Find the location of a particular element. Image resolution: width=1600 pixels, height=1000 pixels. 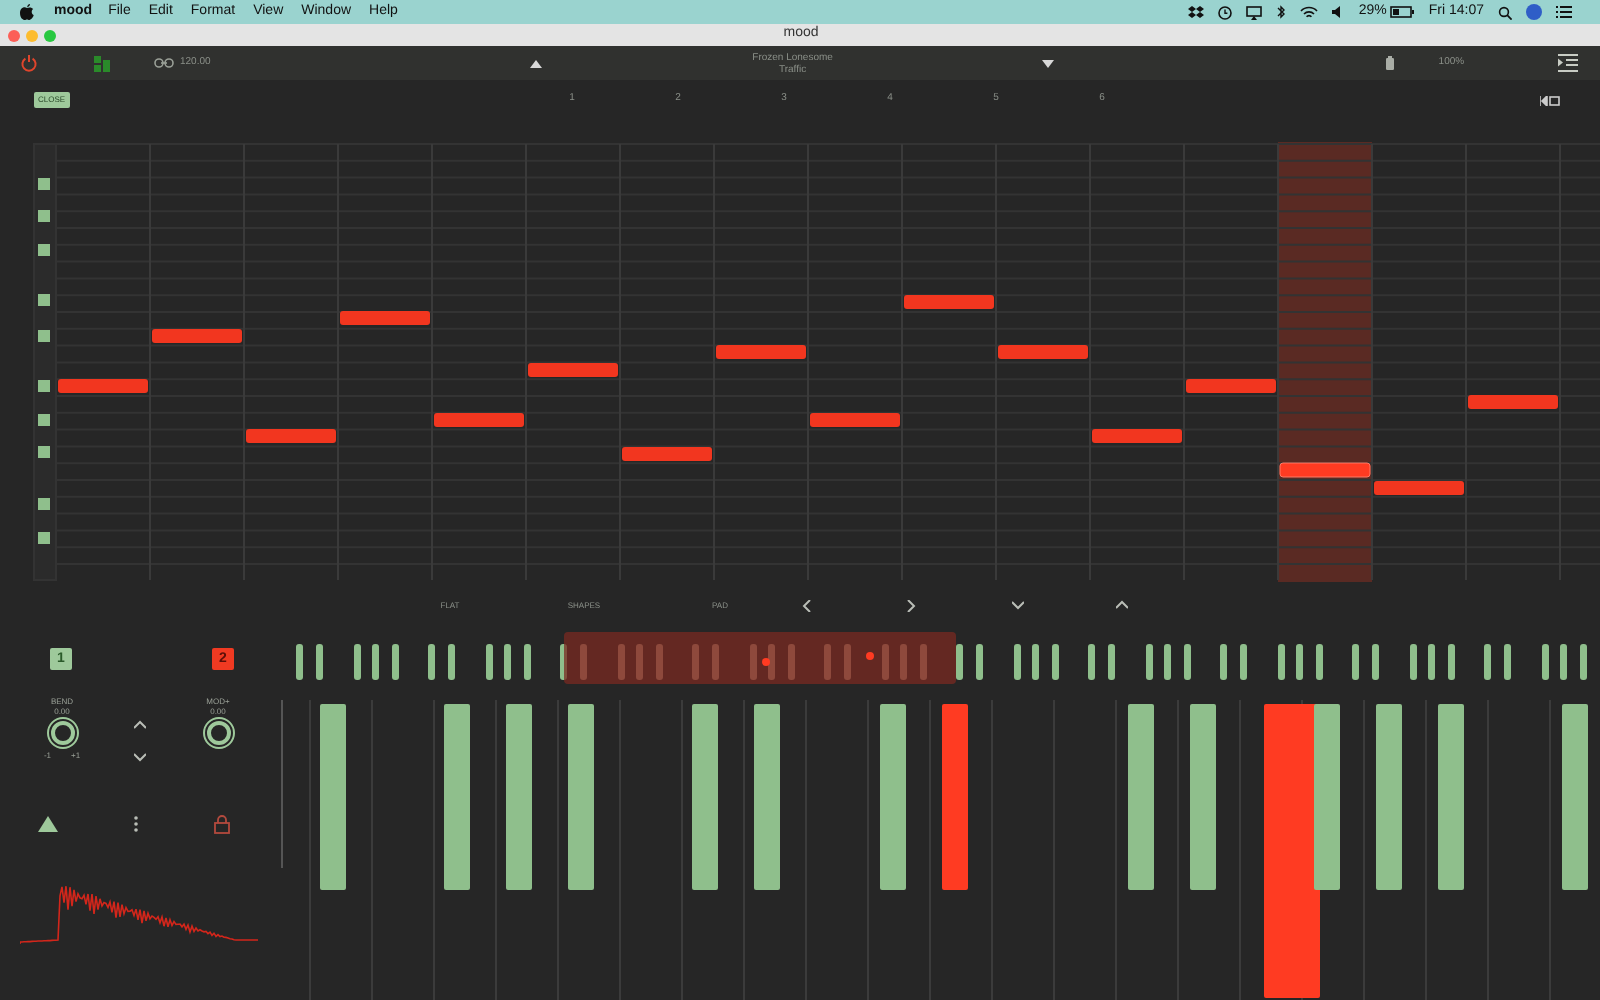

speaker-icon is located at coordinates (1338, 12).